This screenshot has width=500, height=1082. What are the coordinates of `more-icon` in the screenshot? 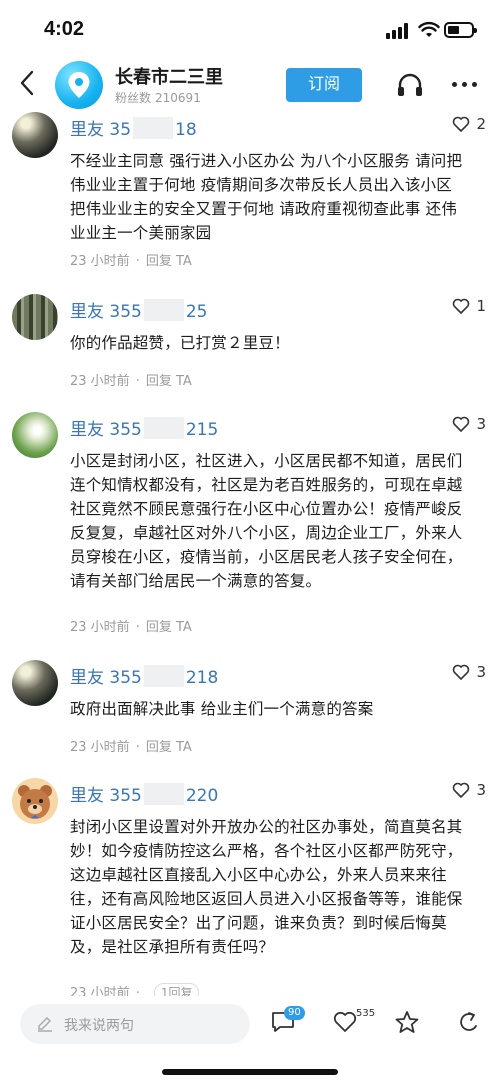 It's located at (465, 85).